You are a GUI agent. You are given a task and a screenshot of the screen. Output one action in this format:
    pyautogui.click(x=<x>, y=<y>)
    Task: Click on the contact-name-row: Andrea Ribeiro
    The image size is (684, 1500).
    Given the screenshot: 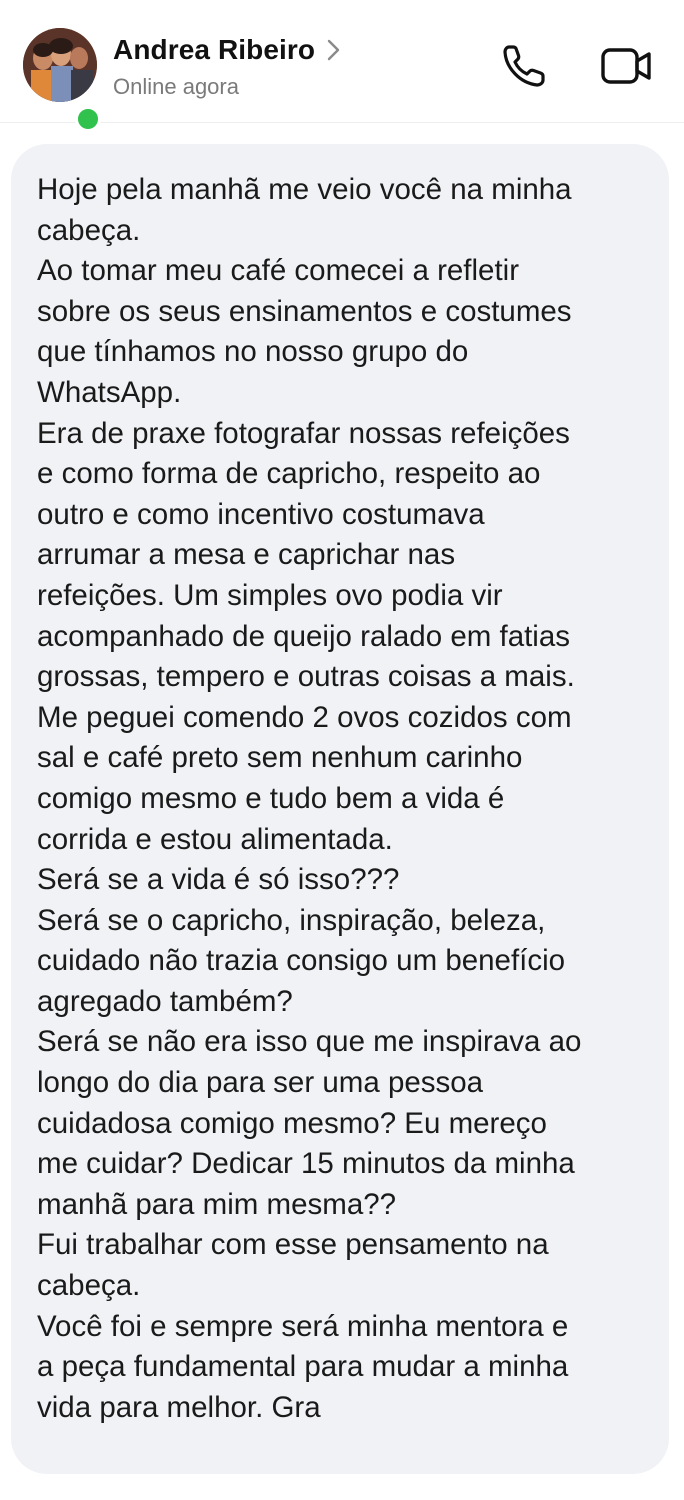 What is the action you would take?
    pyautogui.click(x=228, y=50)
    